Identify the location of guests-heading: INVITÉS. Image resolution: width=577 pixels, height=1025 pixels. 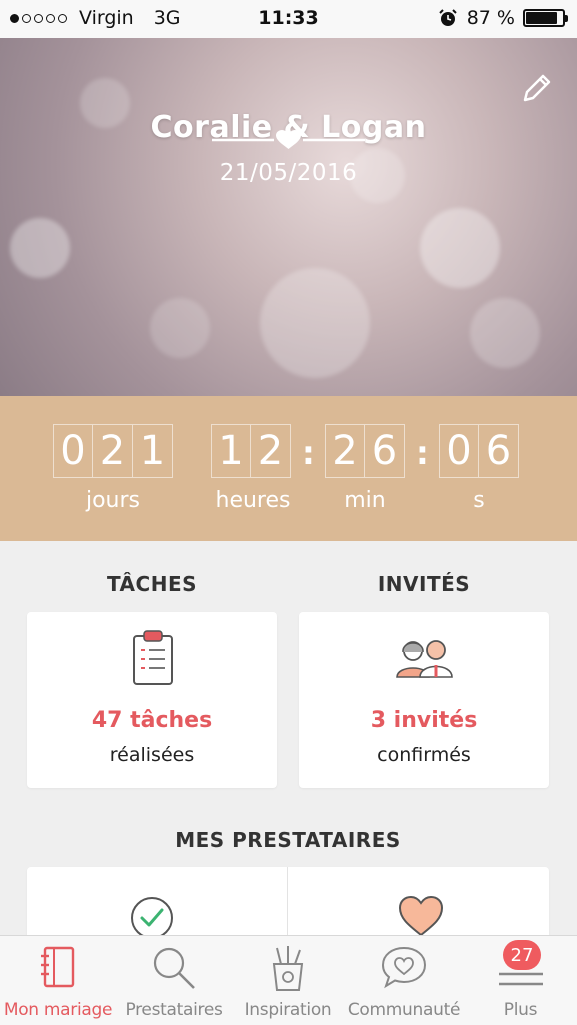
(424, 584).